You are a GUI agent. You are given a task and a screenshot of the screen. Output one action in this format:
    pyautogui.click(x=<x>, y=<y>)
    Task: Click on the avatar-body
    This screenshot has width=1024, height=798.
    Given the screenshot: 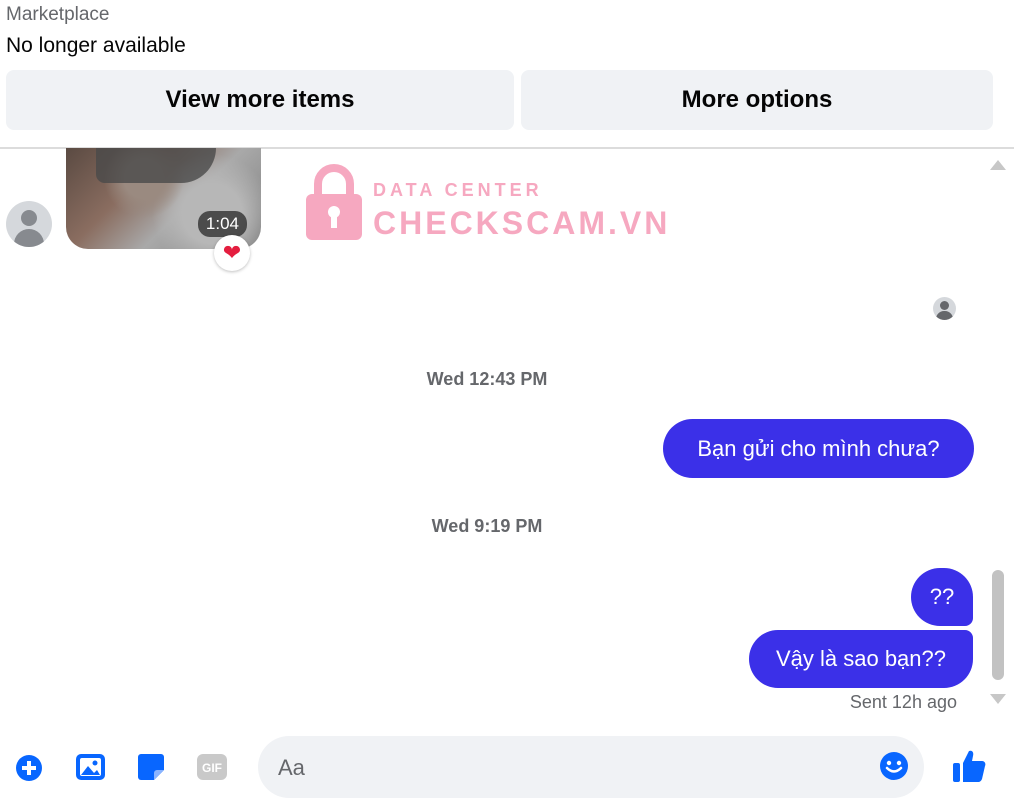 What is the action you would take?
    pyautogui.click(x=29, y=238)
    